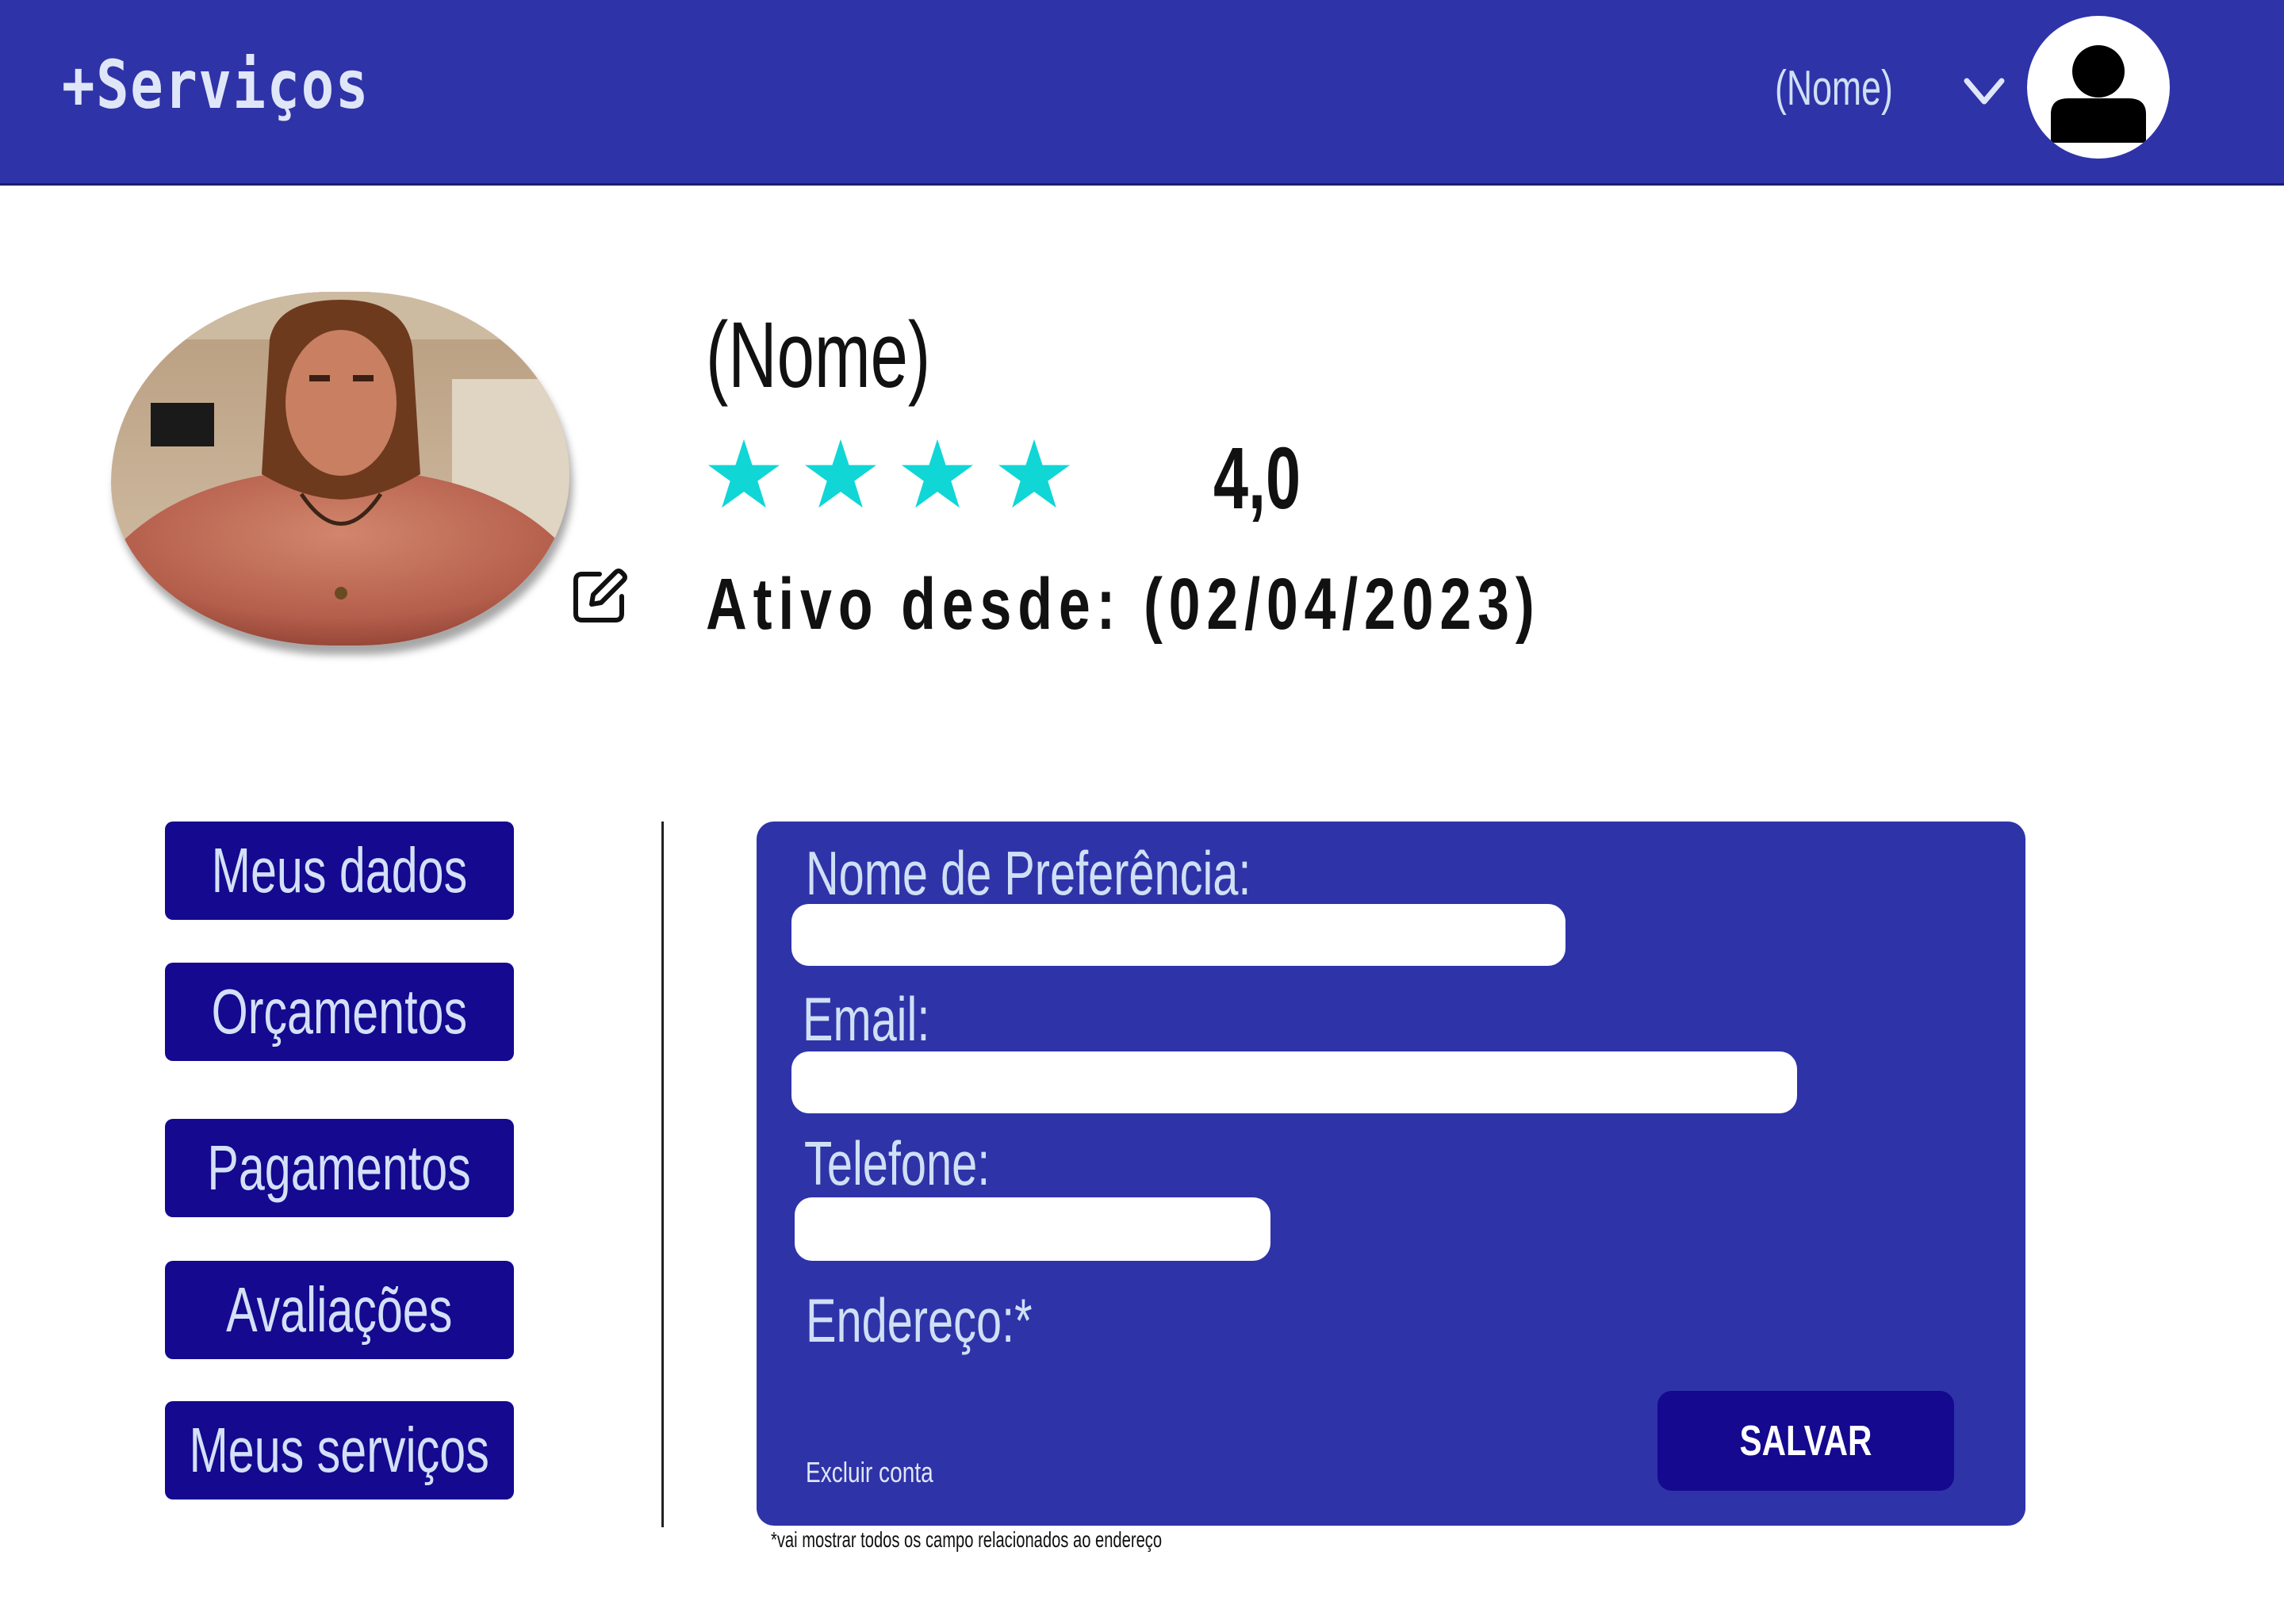  I want to click on sidebar-item-pagamentos: Pagamentos, so click(339, 1168).